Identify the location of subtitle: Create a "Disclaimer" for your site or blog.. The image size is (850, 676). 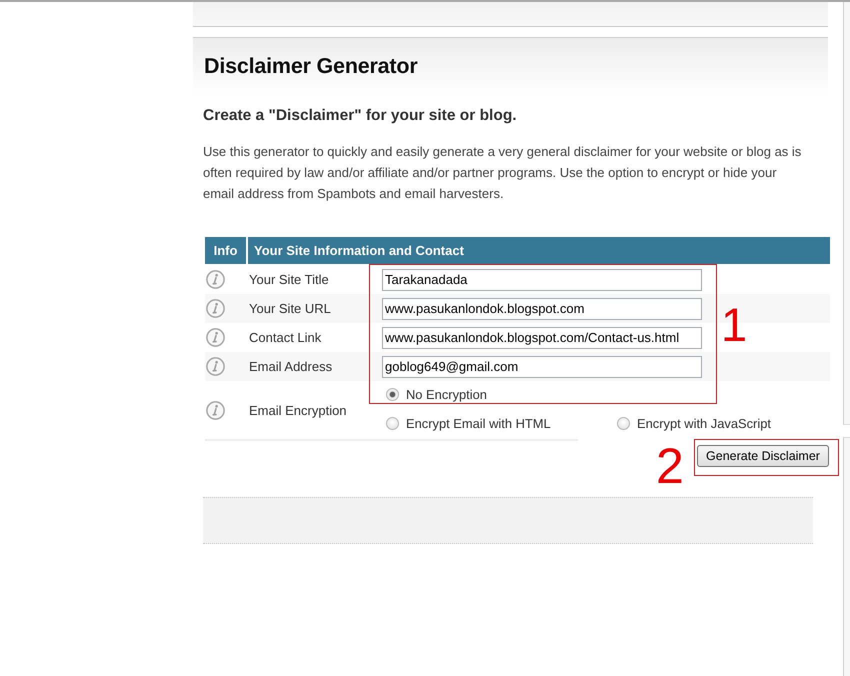
(360, 116).